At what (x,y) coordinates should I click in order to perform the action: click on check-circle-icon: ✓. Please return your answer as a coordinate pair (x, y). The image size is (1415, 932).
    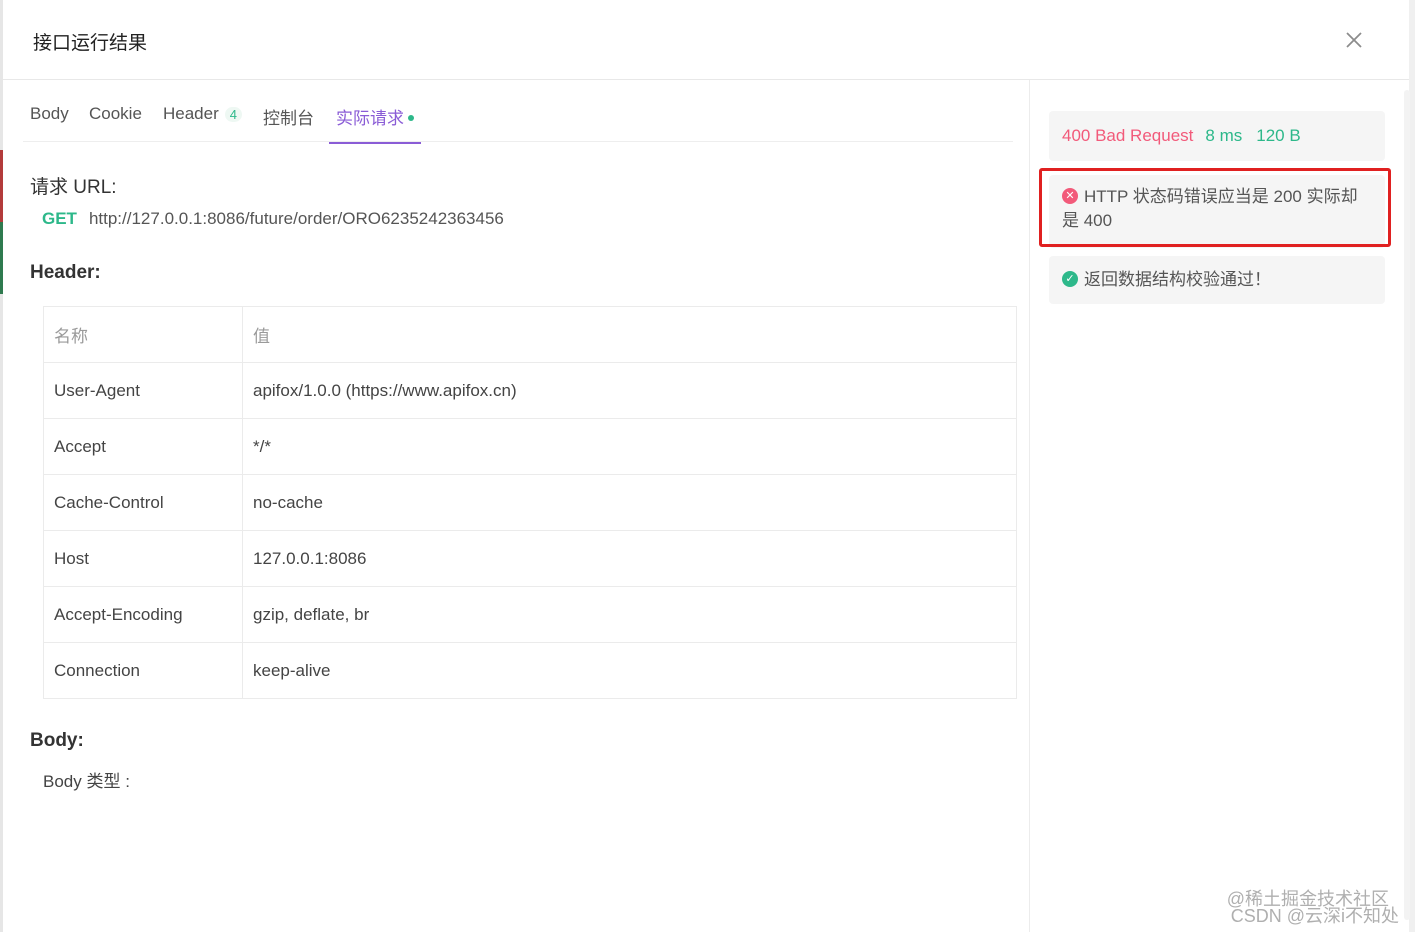
    Looking at the image, I should click on (1070, 278).